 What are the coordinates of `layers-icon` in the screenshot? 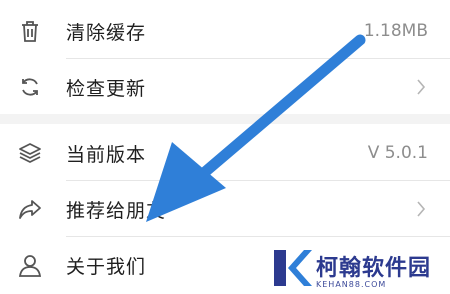 It's located at (30, 153).